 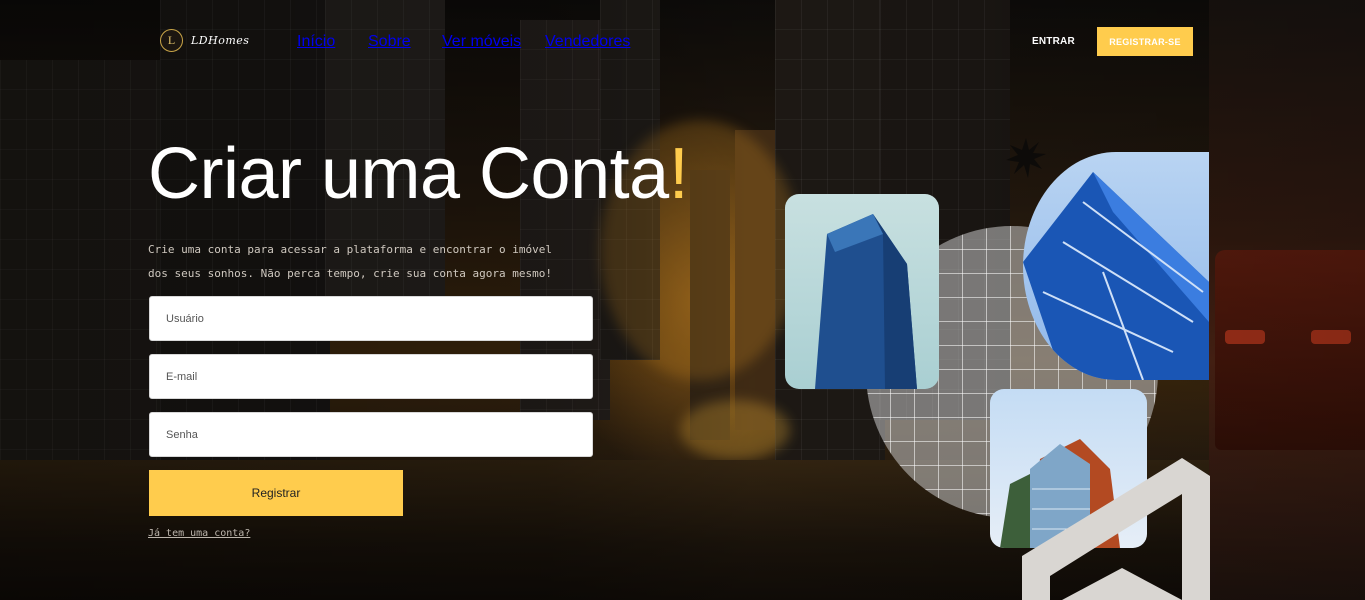 I want to click on login-link: ENTRAR, so click(x=1053, y=41).